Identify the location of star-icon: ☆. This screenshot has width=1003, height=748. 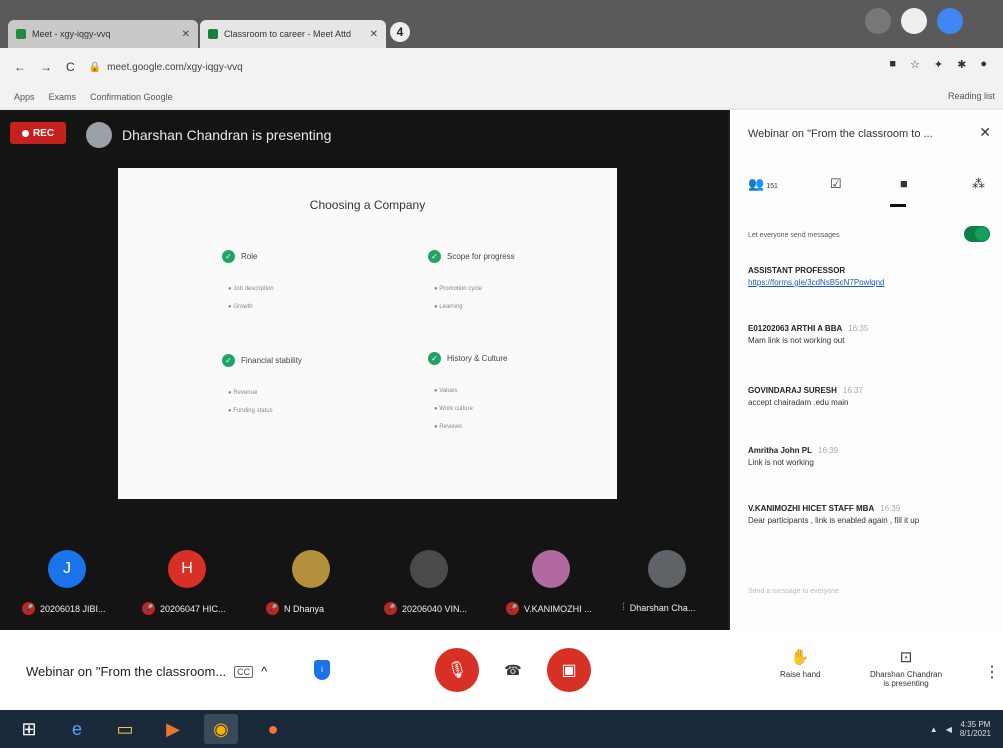
(915, 64).